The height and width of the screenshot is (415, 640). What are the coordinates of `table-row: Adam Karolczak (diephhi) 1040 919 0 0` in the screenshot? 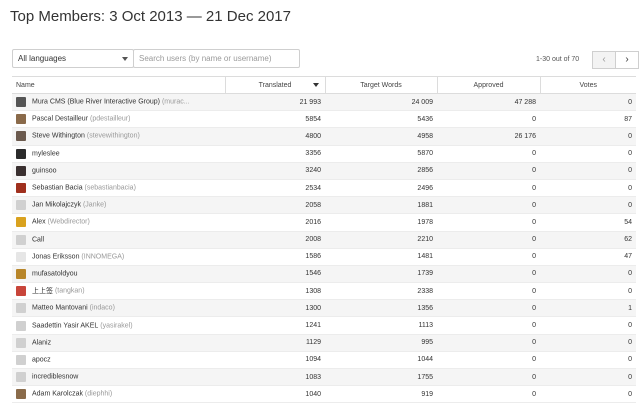 It's located at (324, 394).